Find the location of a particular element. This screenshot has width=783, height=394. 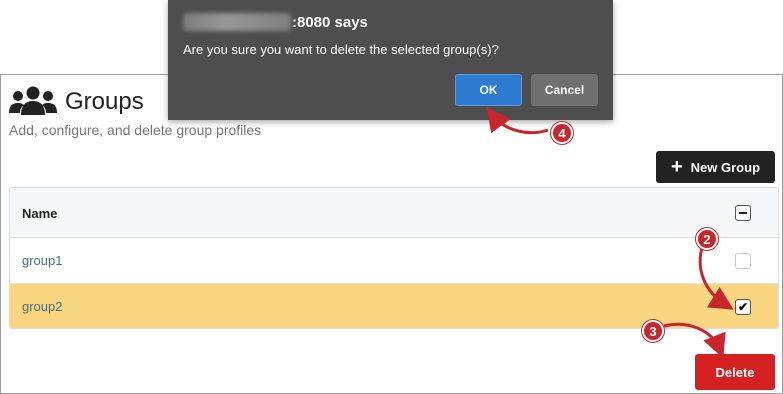

new-group-button: + New Group is located at coordinates (715, 167).